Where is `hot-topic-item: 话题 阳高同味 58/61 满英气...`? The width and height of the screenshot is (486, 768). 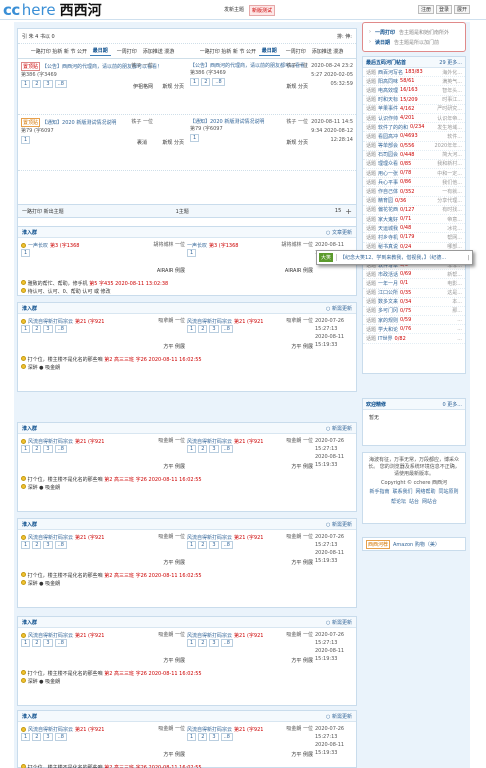 hot-topic-item: 话题 阳高同味 58/61 满英气... is located at coordinates (414, 82).